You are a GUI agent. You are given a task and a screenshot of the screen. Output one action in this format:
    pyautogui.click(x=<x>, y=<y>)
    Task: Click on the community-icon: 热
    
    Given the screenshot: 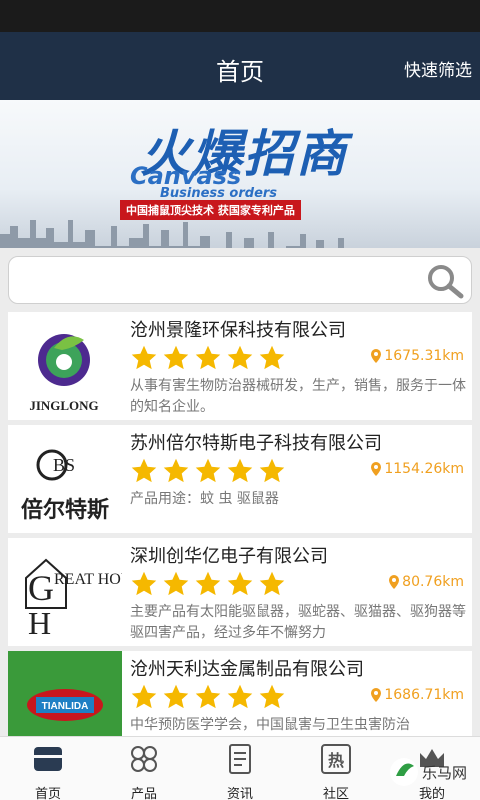 What is the action you would take?
    pyautogui.click(x=336, y=759)
    